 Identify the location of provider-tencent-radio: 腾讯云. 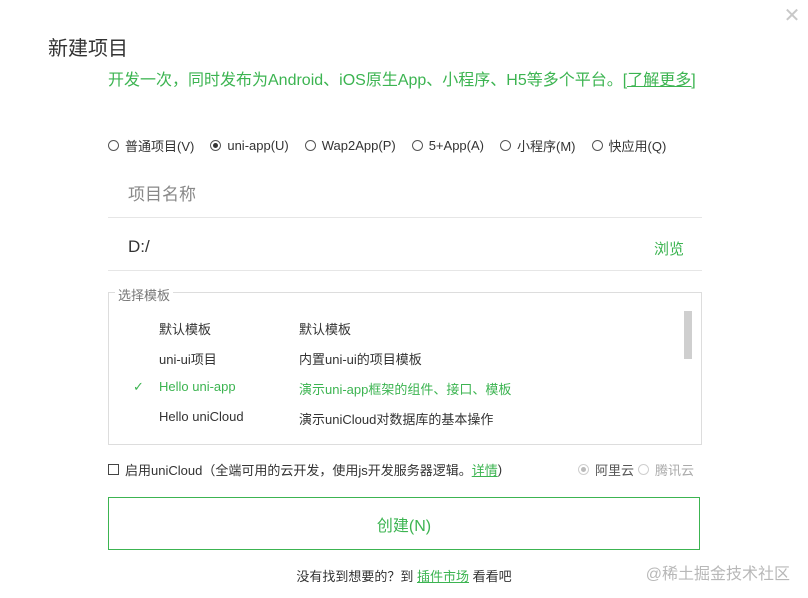
(666, 469).